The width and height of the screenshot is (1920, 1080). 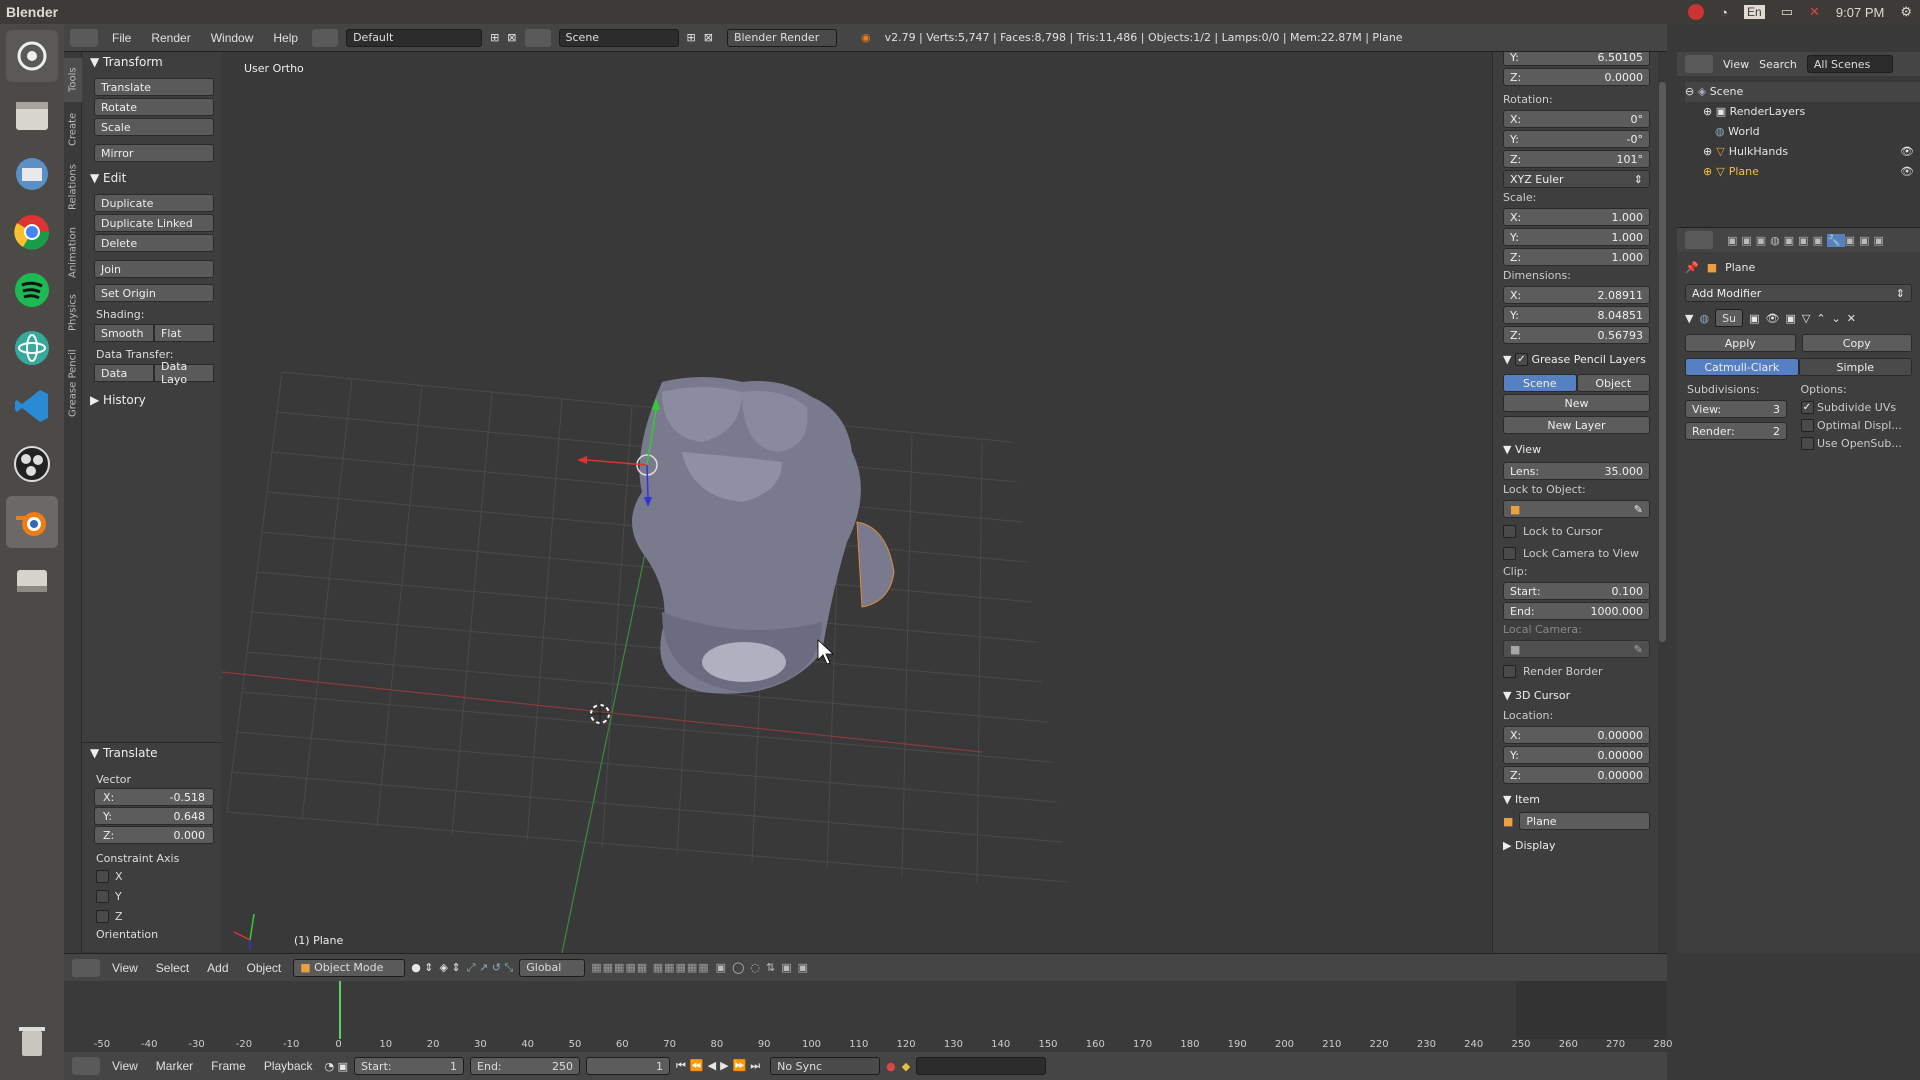 I want to click on tab-grease-pencil: Grease Pencil, so click(x=73, y=383).